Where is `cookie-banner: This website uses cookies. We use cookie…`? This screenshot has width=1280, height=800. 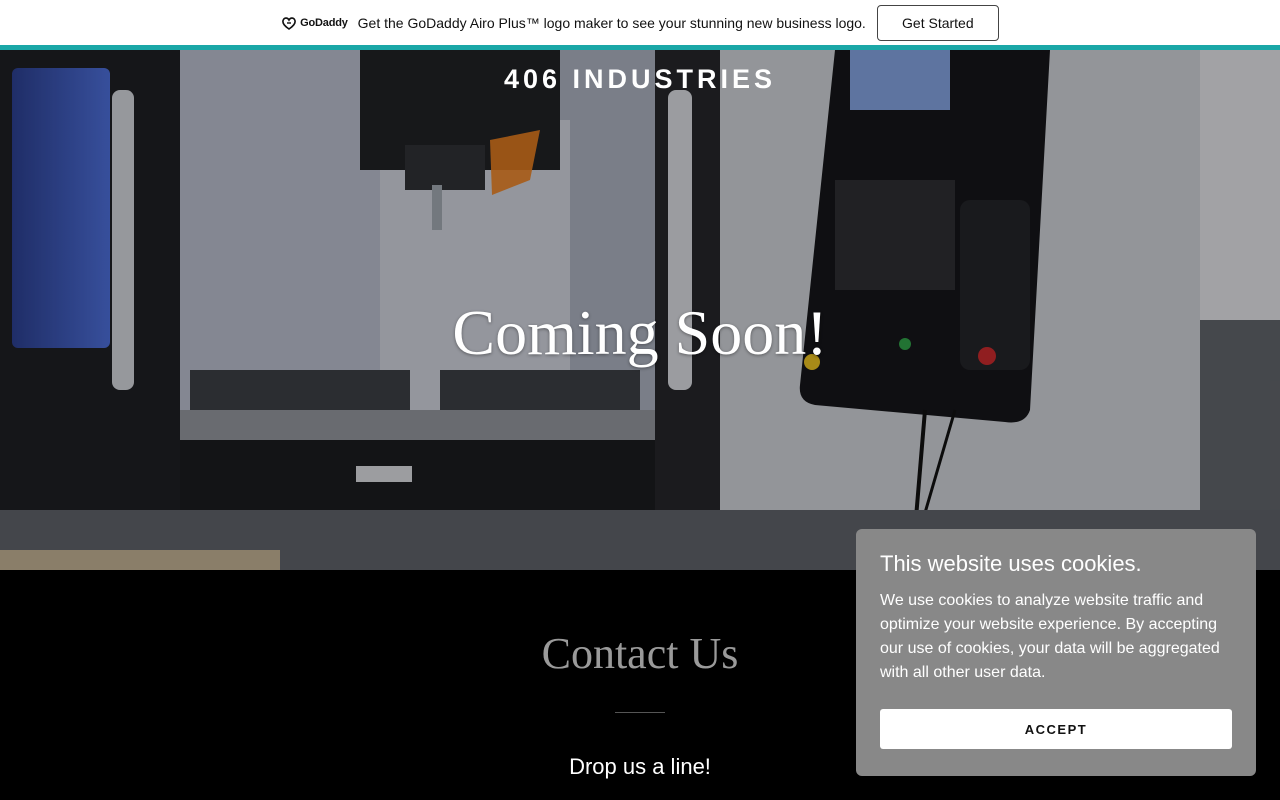 cookie-banner: This website uses cookies. We use cookie… is located at coordinates (1056, 652).